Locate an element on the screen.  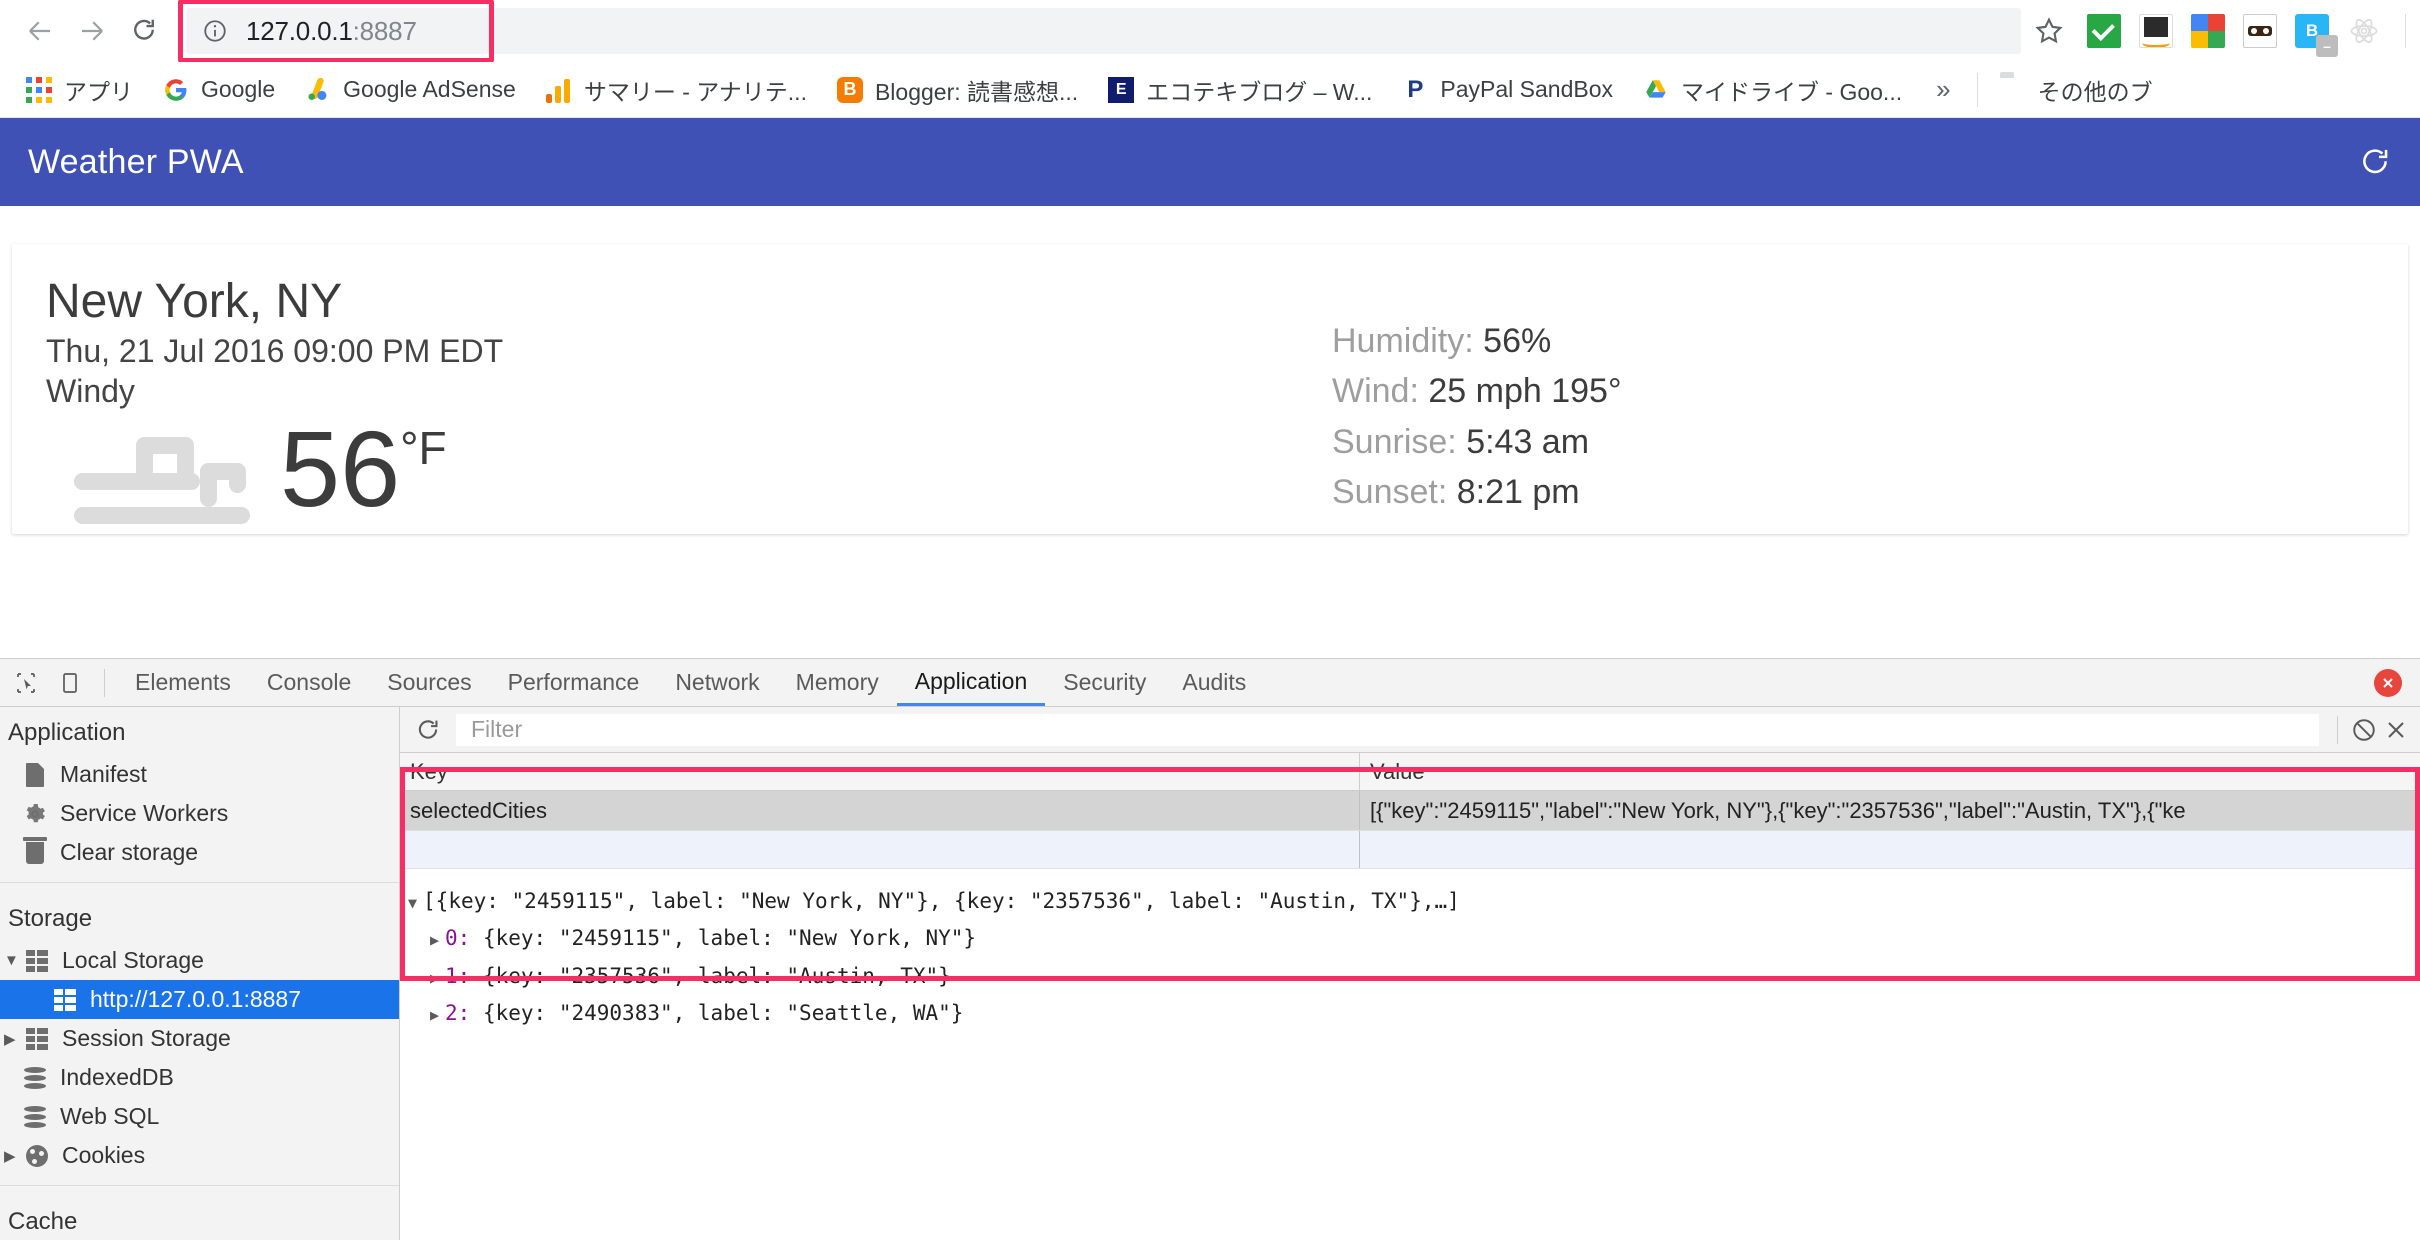
inspect-cursor-icon is located at coordinates (26, 683).